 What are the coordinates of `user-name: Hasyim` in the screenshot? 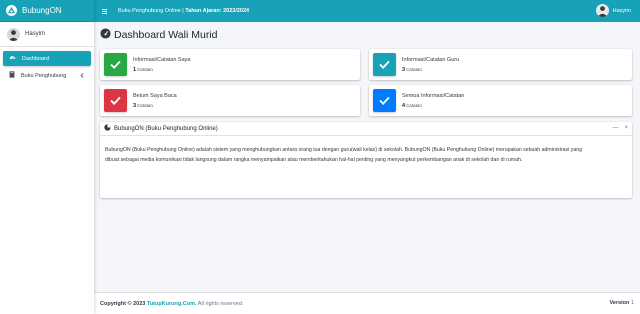 It's located at (35, 34).